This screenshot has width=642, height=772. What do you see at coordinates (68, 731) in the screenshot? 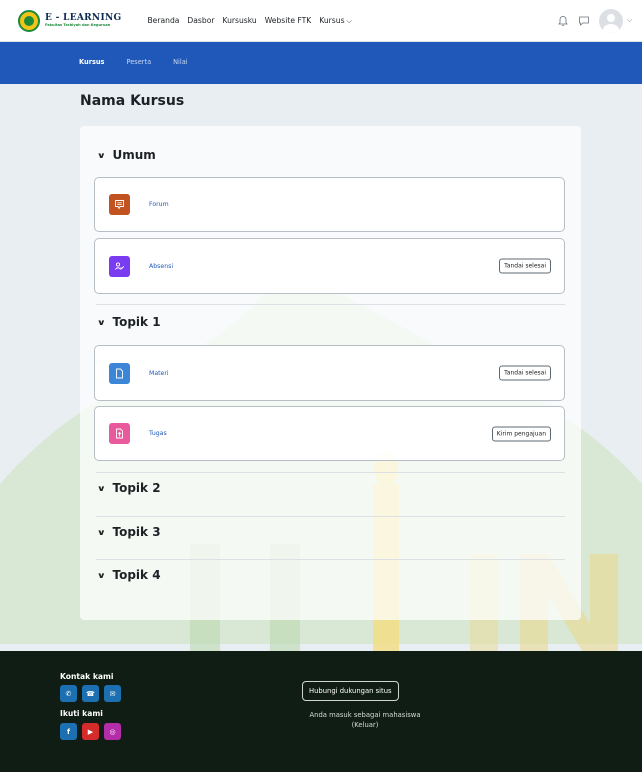
I see `facebook-icon: f` at bounding box center [68, 731].